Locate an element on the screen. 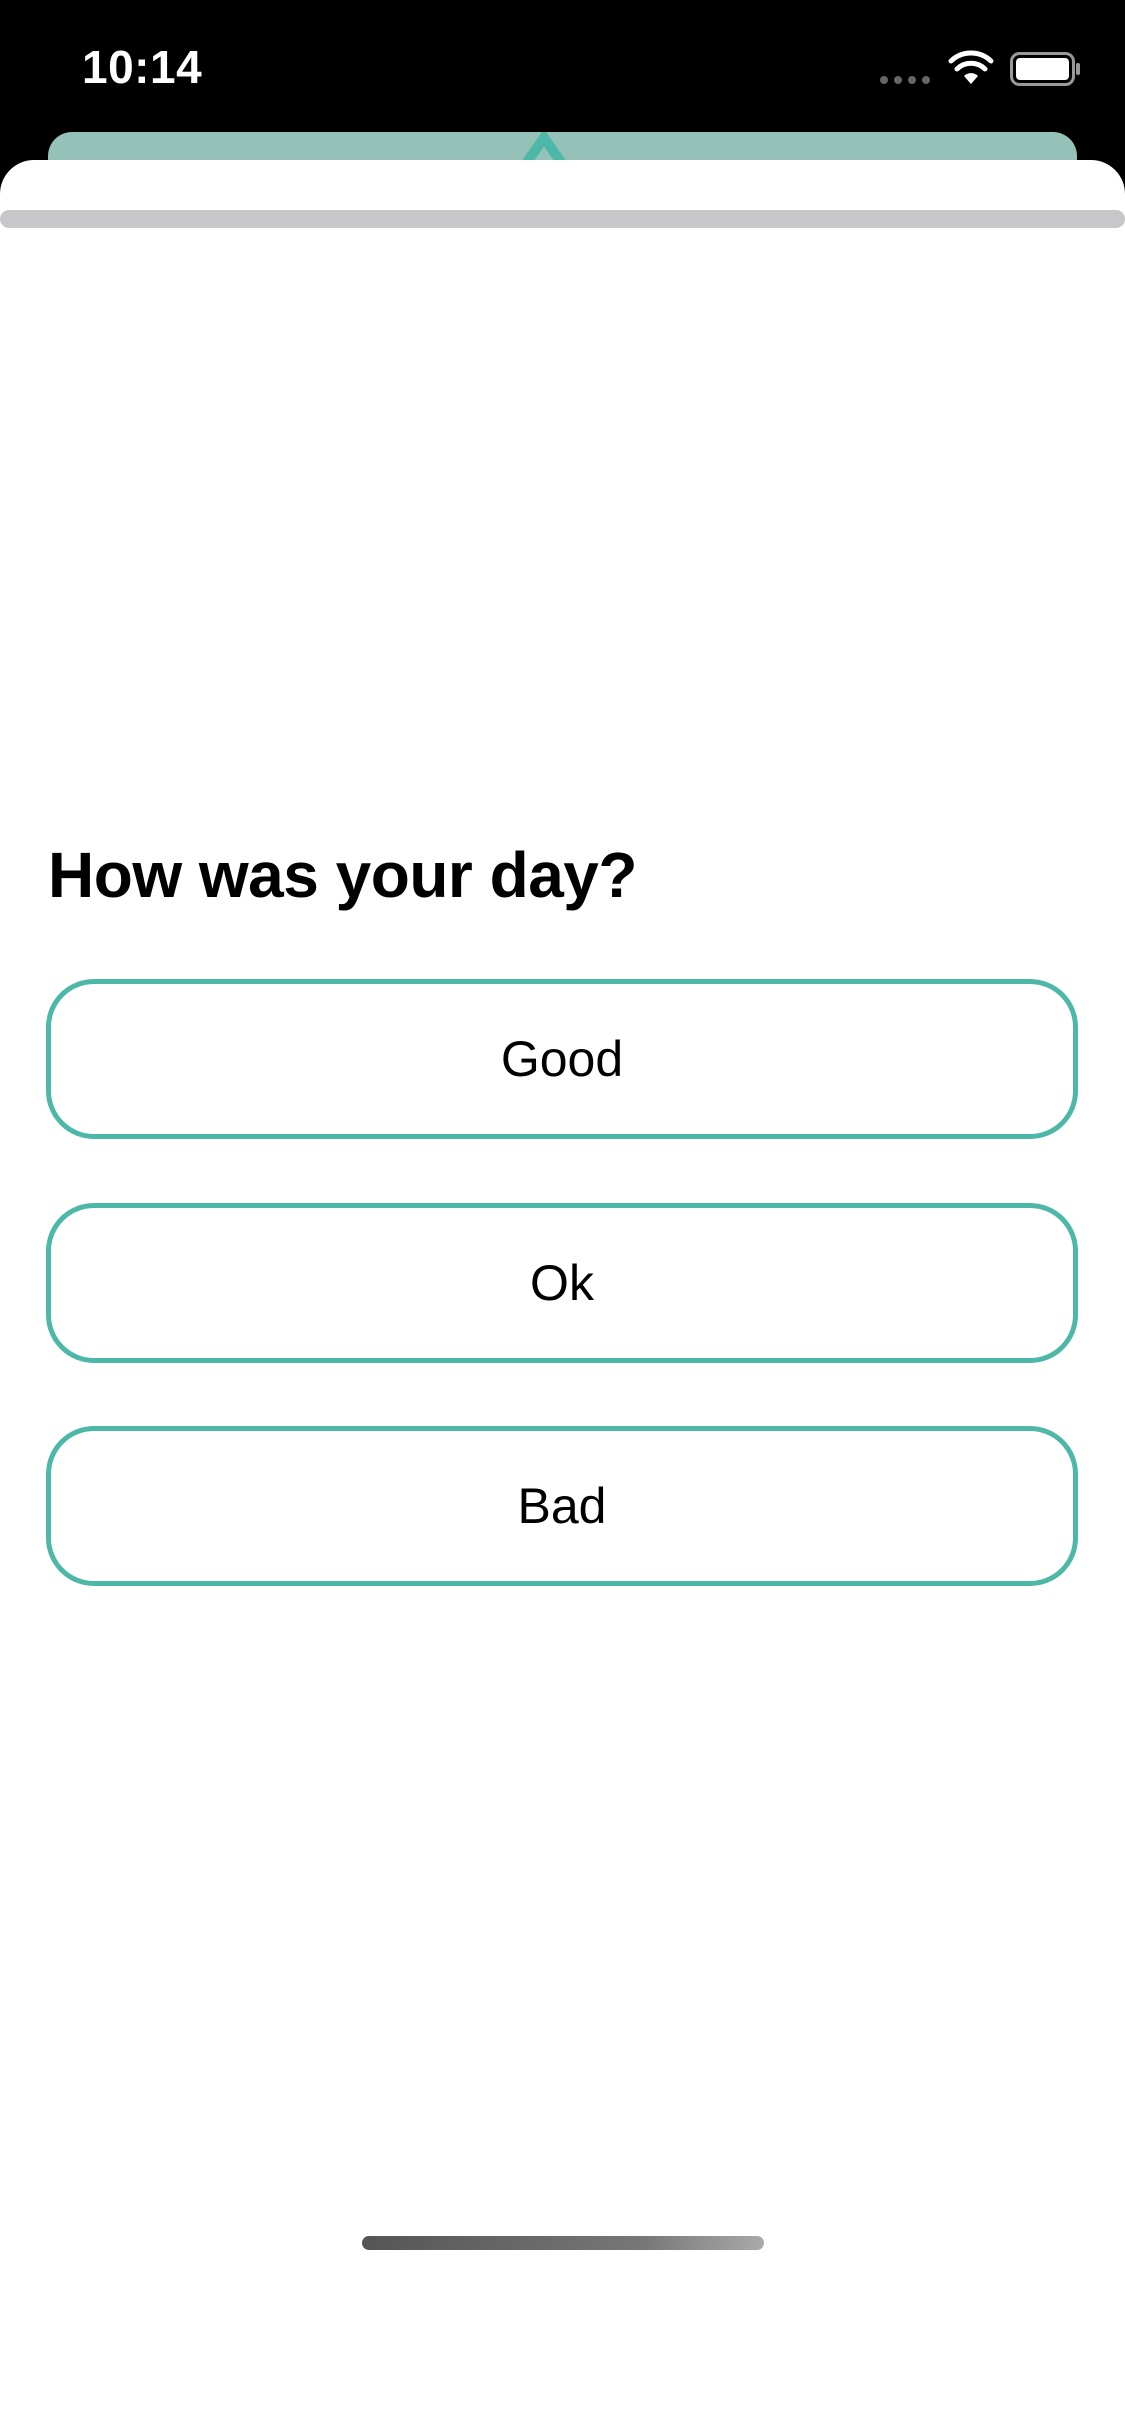 Image resolution: width=1125 pixels, height=2436 pixels. status-bar: 10:14 is located at coordinates (562, 70).